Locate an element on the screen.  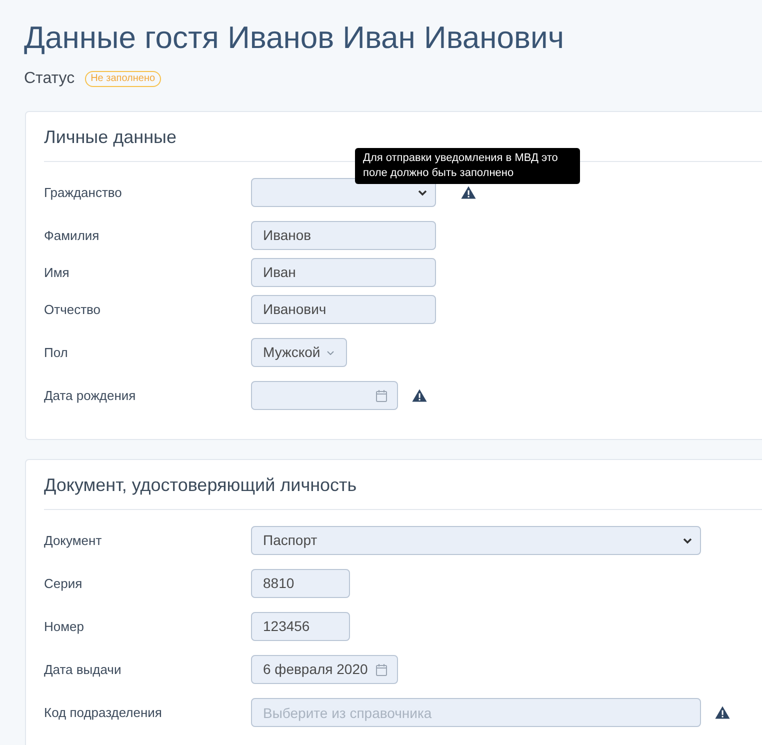
dropdown-button: Мужской is located at coordinates (299, 352).